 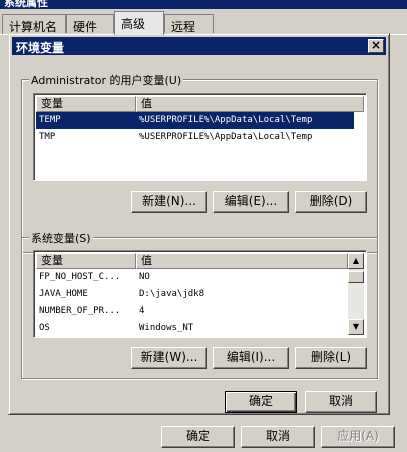 I want to click on dialog-title: 环境变量, so click(x=40, y=48).